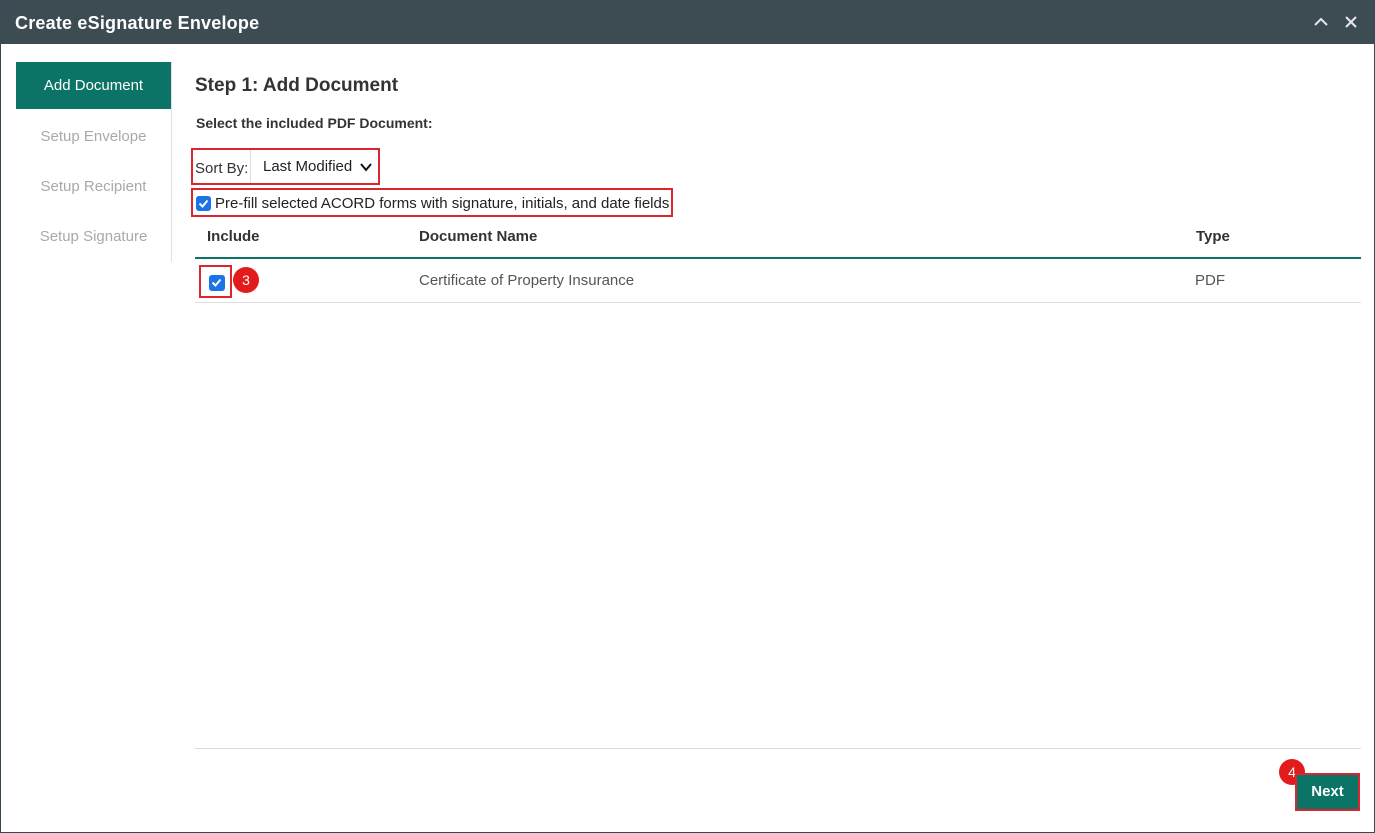  I want to click on column-header-type: Type, so click(1213, 236).